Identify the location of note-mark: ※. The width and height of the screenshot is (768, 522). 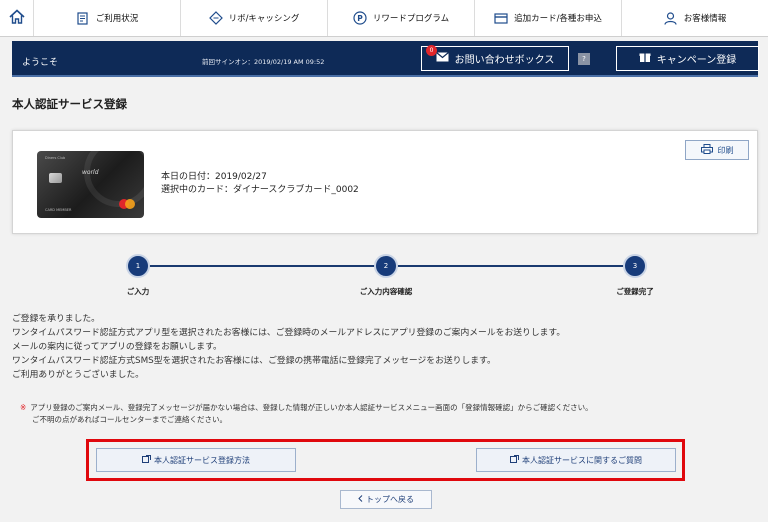
(23, 407).